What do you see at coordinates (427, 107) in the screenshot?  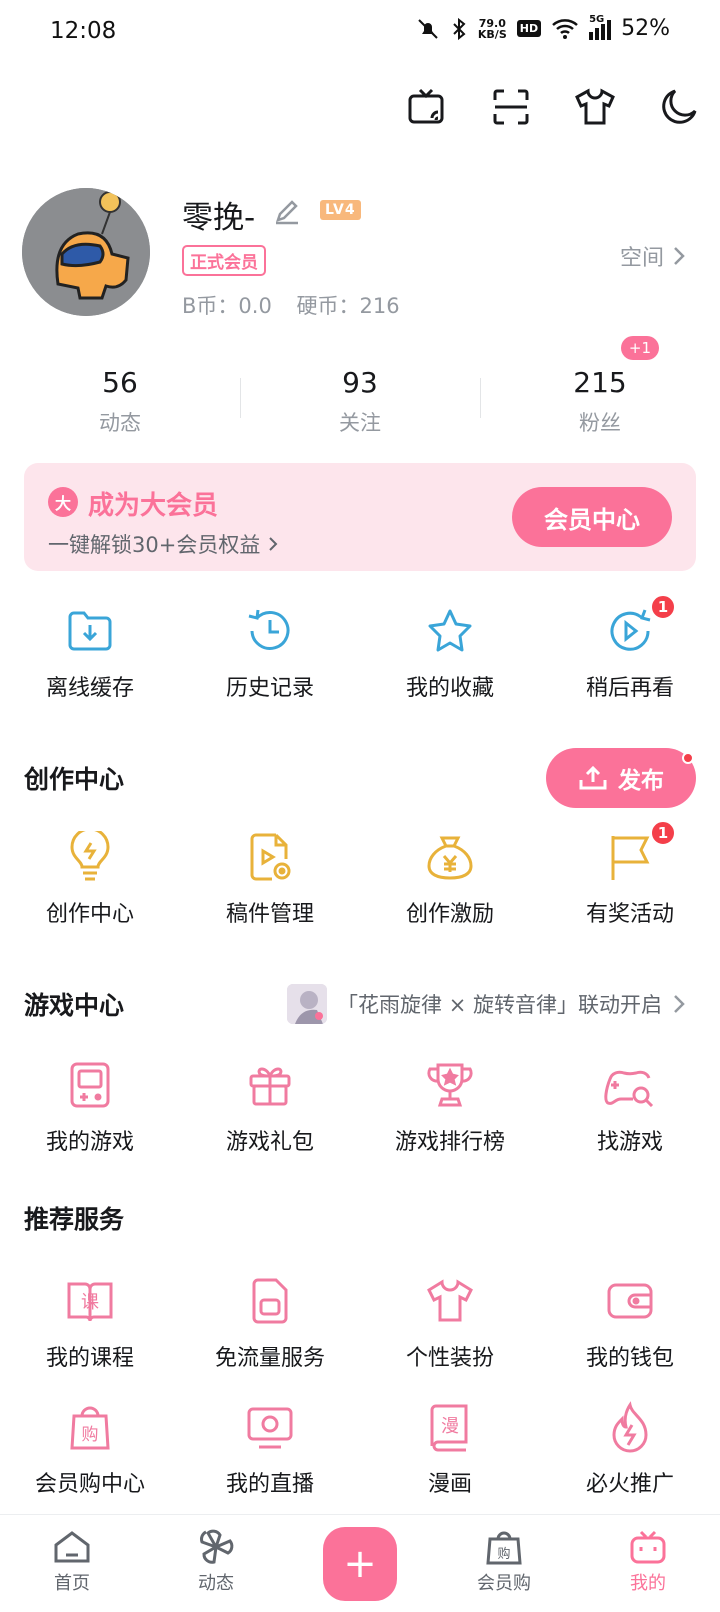 I see `tv-cast-icon` at bounding box center [427, 107].